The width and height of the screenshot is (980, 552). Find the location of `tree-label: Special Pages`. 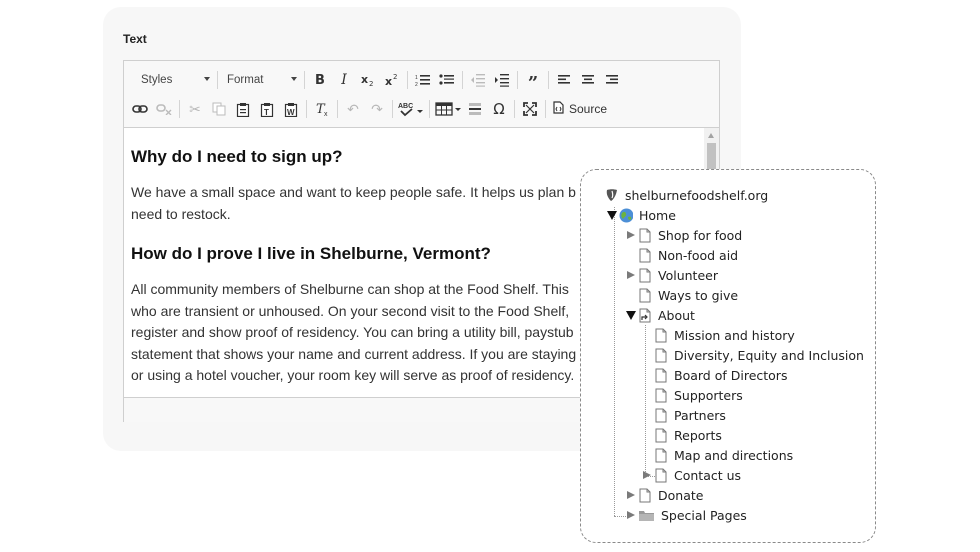

tree-label: Special Pages is located at coordinates (704, 515).